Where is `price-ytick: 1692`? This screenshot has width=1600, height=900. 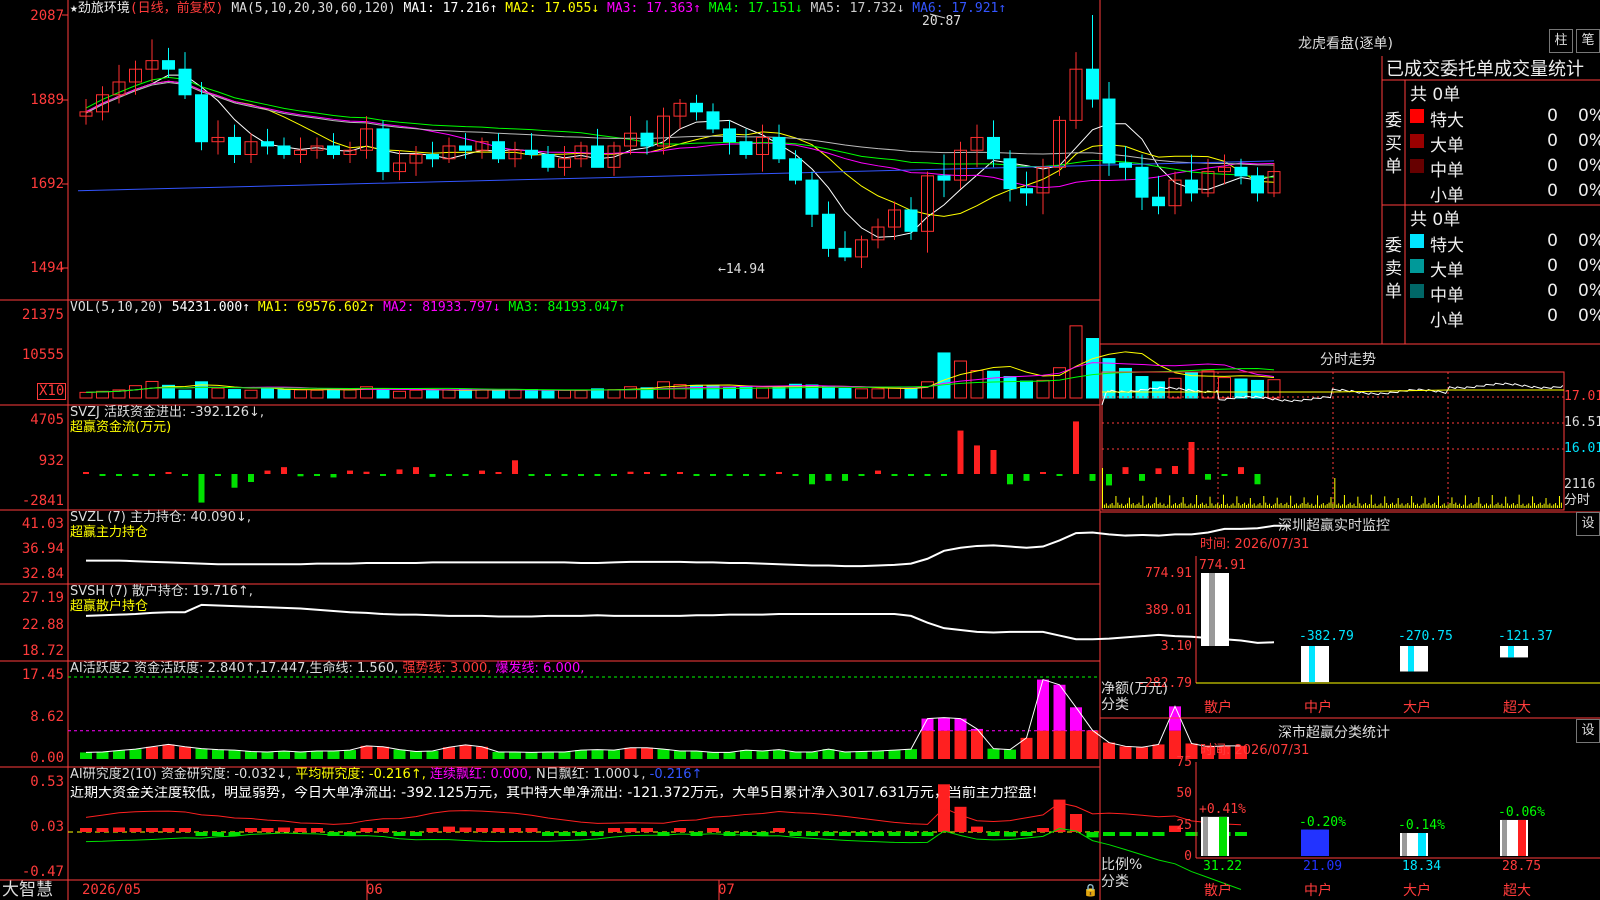 price-ytick: 1692 is located at coordinates (47, 184).